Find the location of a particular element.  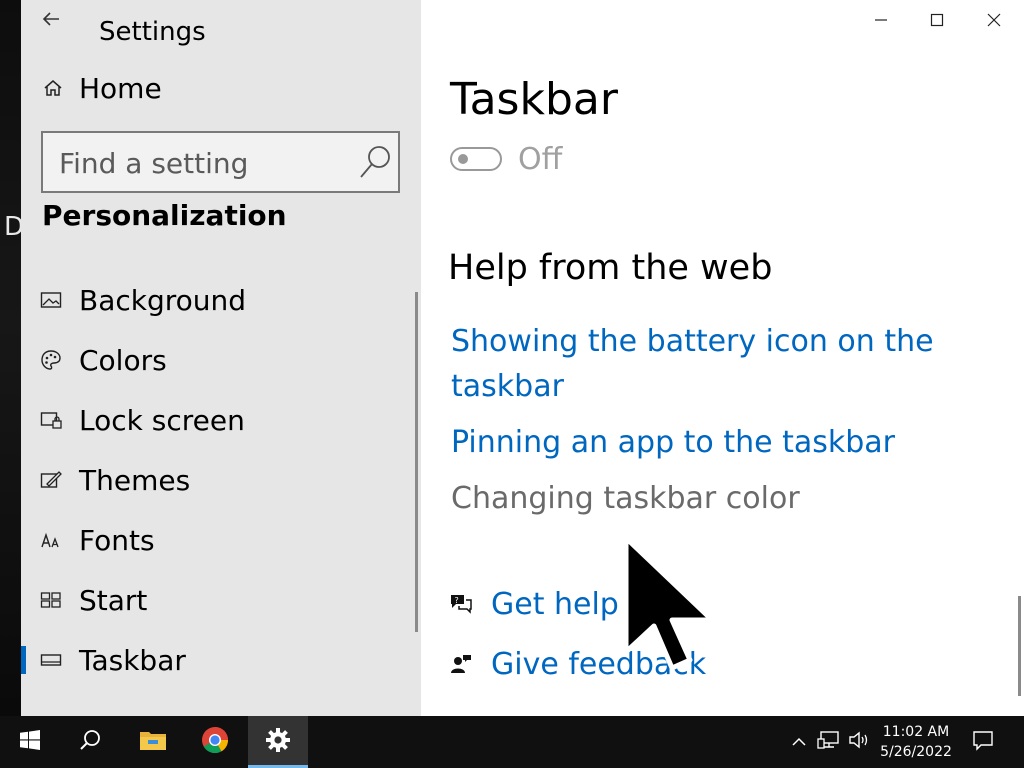

link-line: taskbar is located at coordinates (507, 386).